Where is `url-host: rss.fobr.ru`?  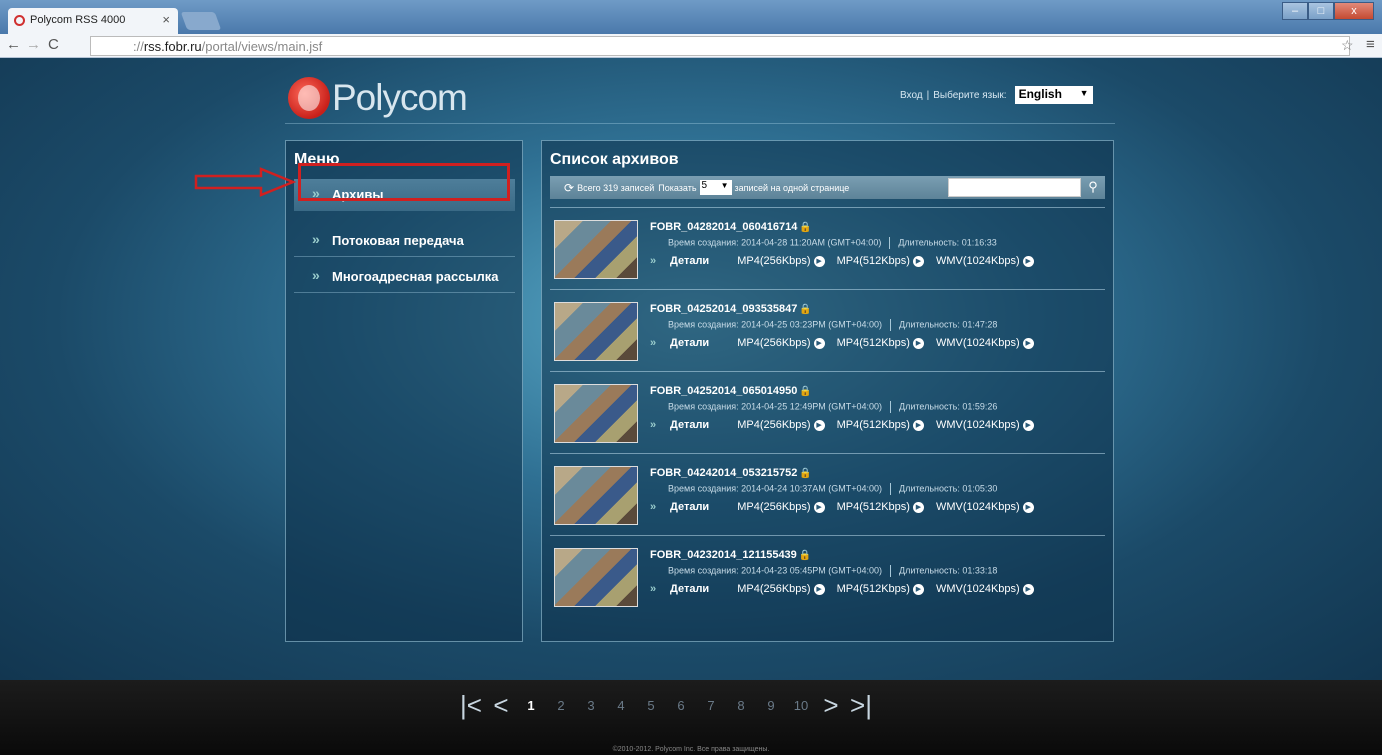 url-host: rss.fobr.ru is located at coordinates (172, 46).